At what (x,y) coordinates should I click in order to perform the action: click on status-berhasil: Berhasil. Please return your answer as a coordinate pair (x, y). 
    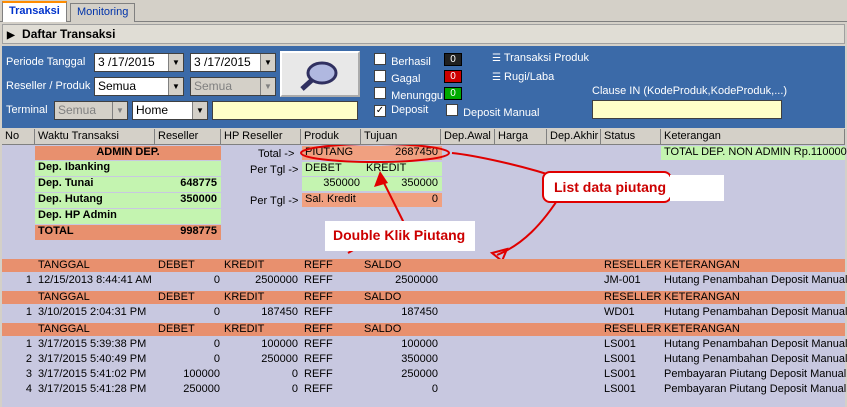
    Looking at the image, I should click on (402, 60).